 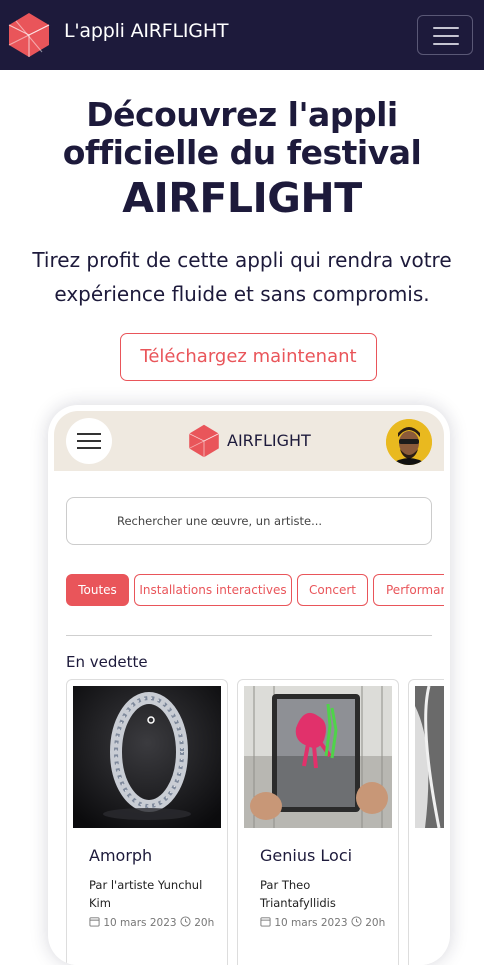 I want to click on divider, so click(x=249, y=635).